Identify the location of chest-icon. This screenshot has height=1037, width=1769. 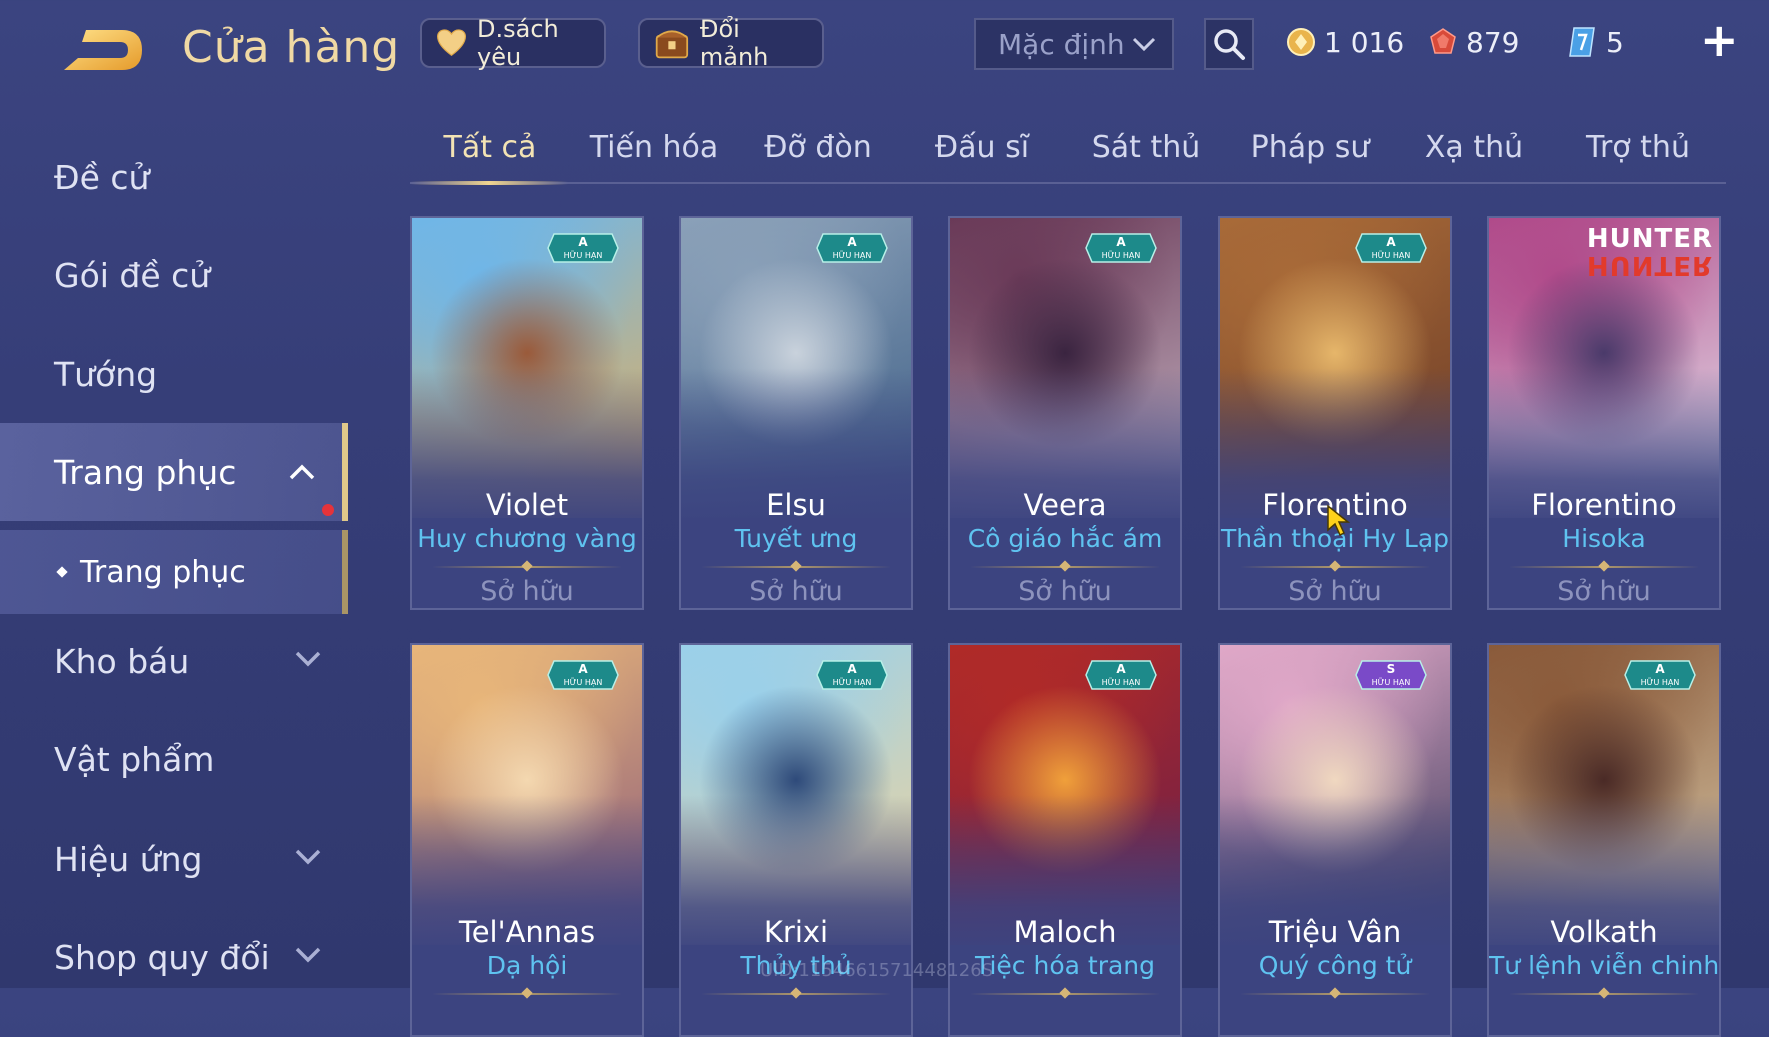
(672, 44).